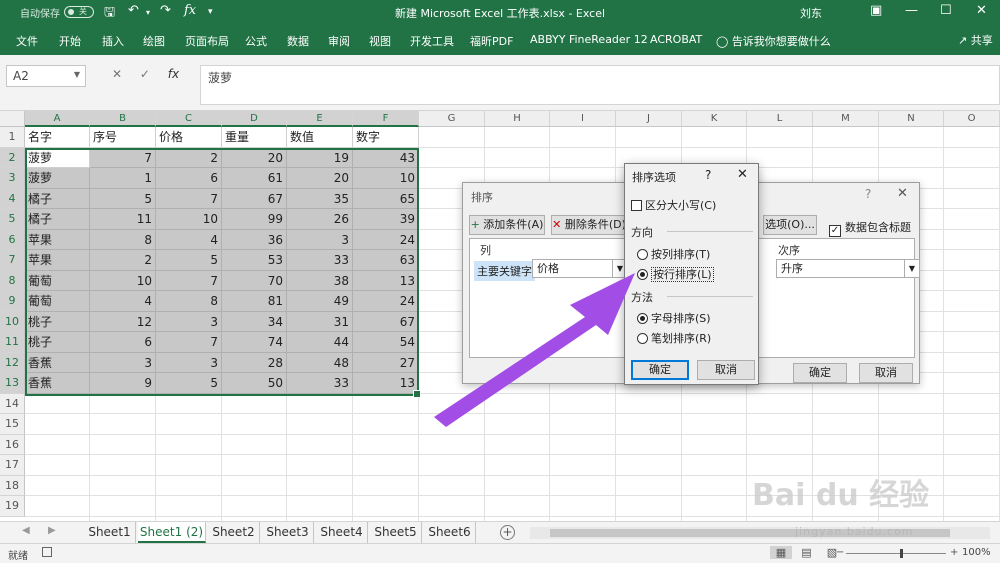 This screenshot has width=1000, height=563. Describe the element at coordinates (189, 342) in the screenshot. I see `cell-c11: 7` at that location.